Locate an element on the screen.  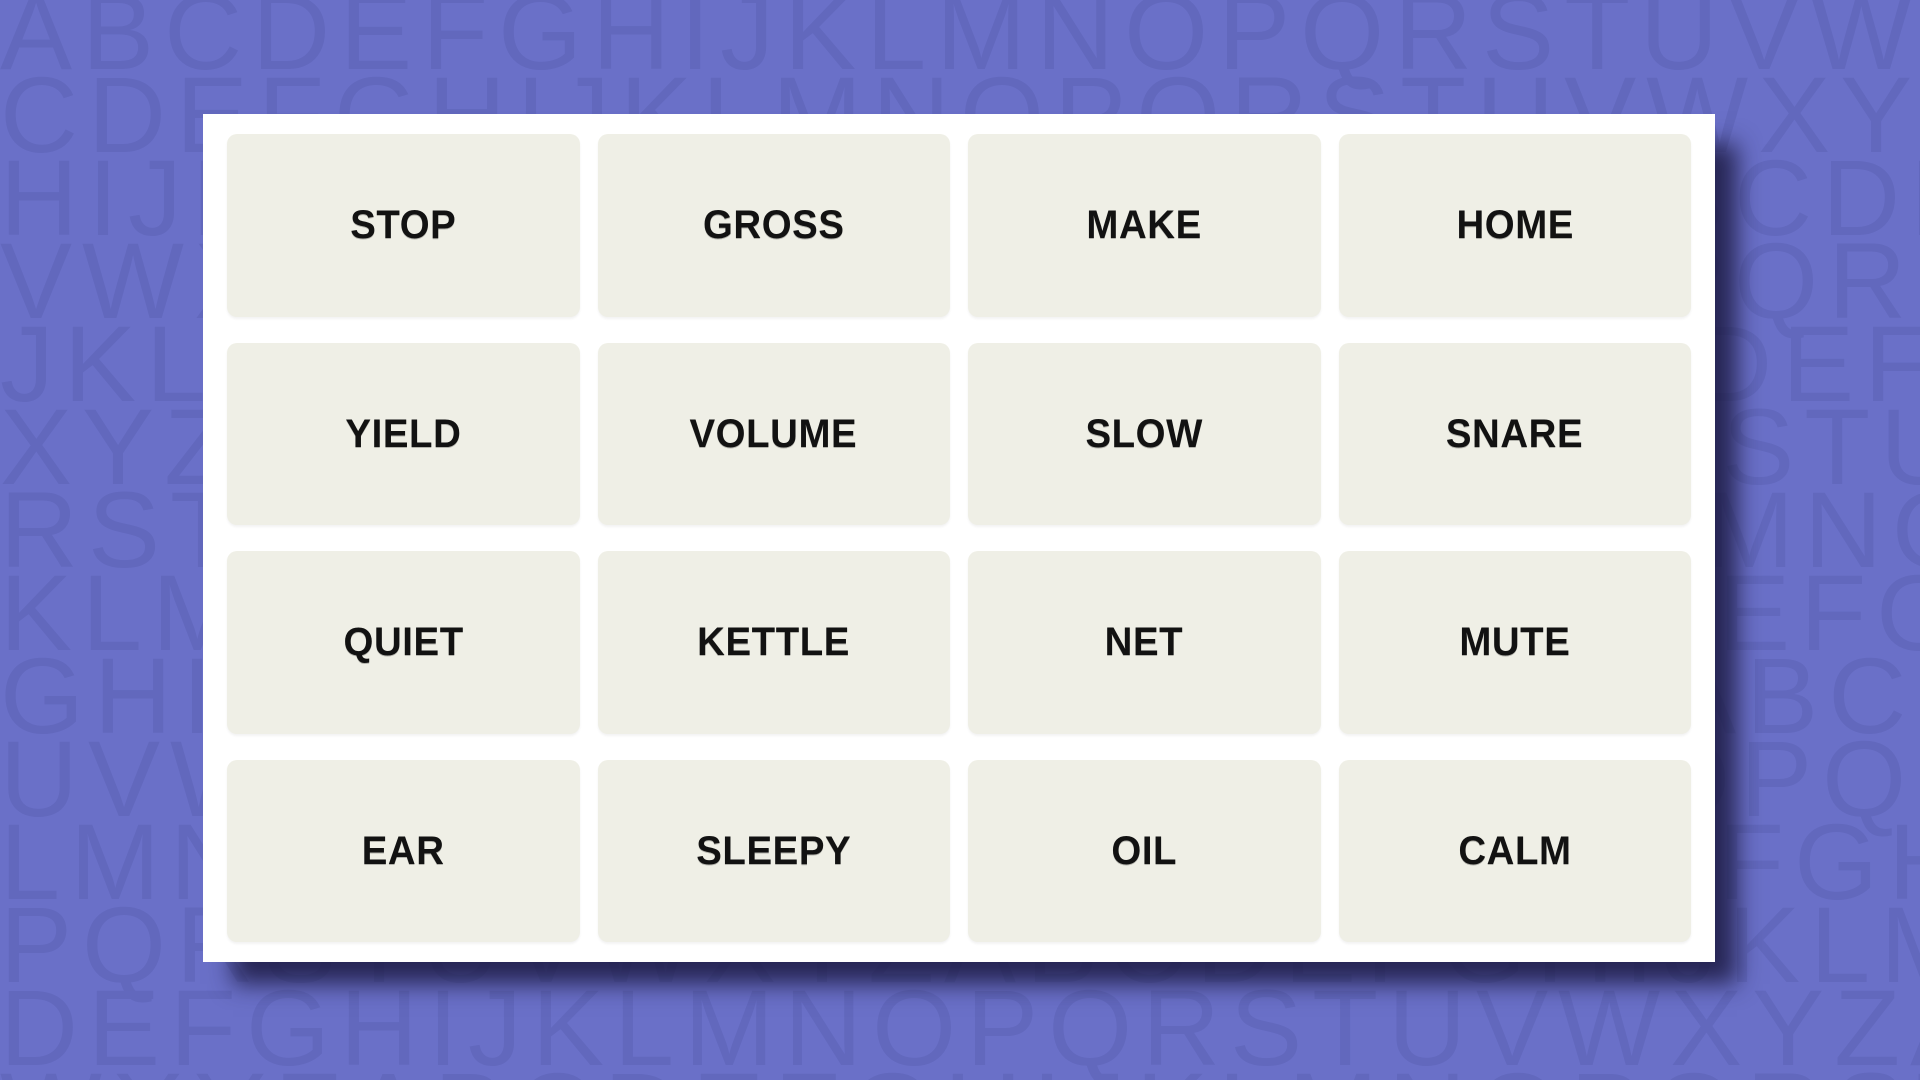
word-tile-stop: STOP is located at coordinates (403, 225).